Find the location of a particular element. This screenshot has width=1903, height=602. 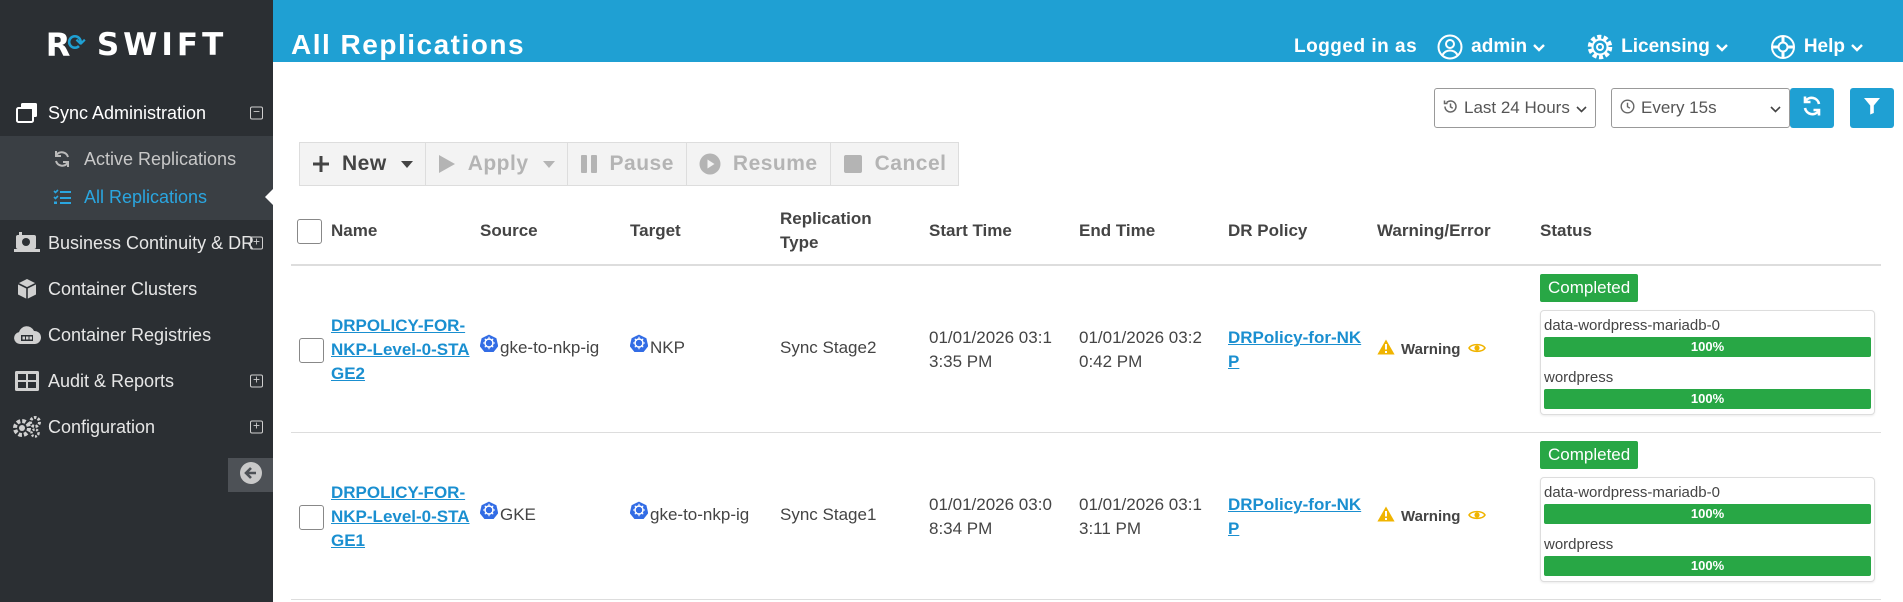

gear-icon is located at coordinates (1600, 47).